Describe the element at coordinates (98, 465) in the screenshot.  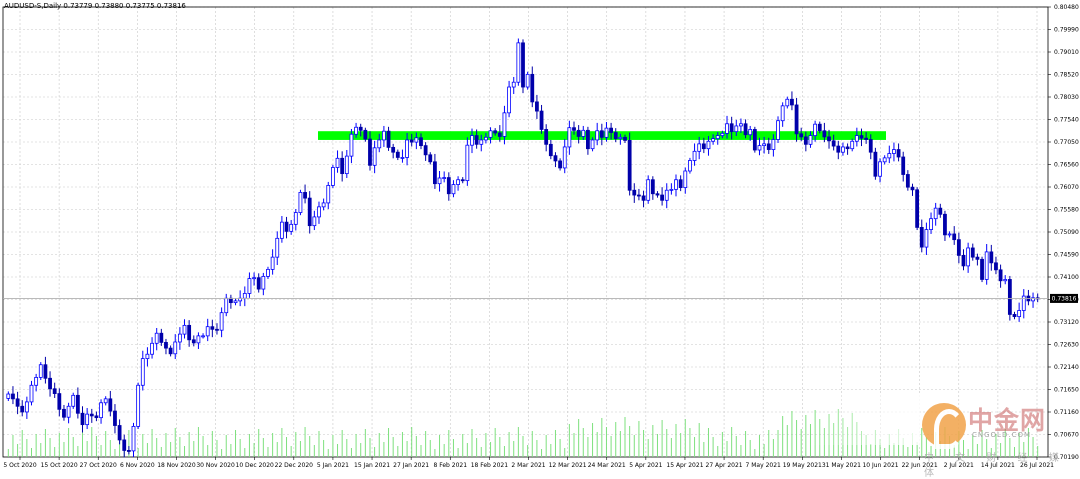
I see `x-tick-label: 27 Oct 2020` at that location.